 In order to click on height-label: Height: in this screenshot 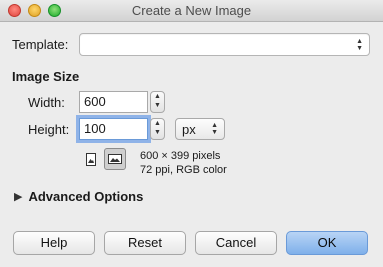, I will do `click(49, 129)`.